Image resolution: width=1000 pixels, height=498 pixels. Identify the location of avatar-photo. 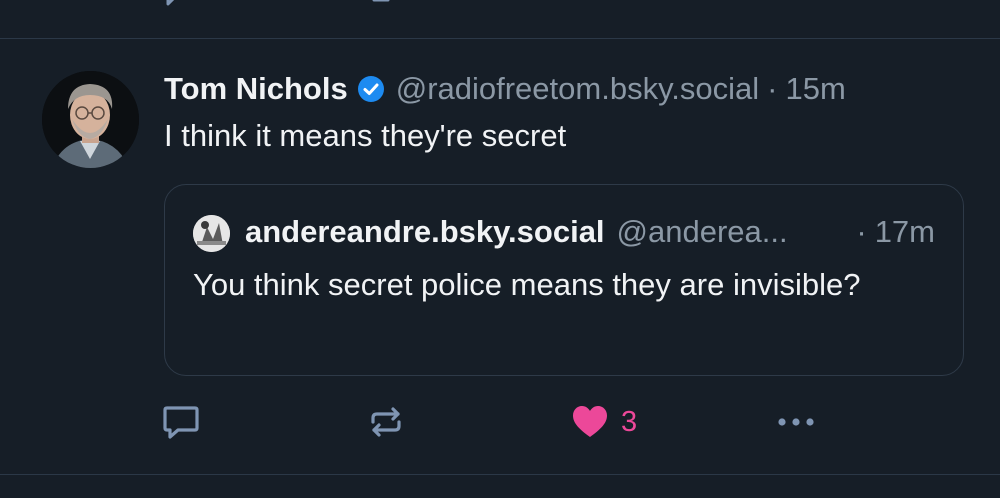
(90, 119).